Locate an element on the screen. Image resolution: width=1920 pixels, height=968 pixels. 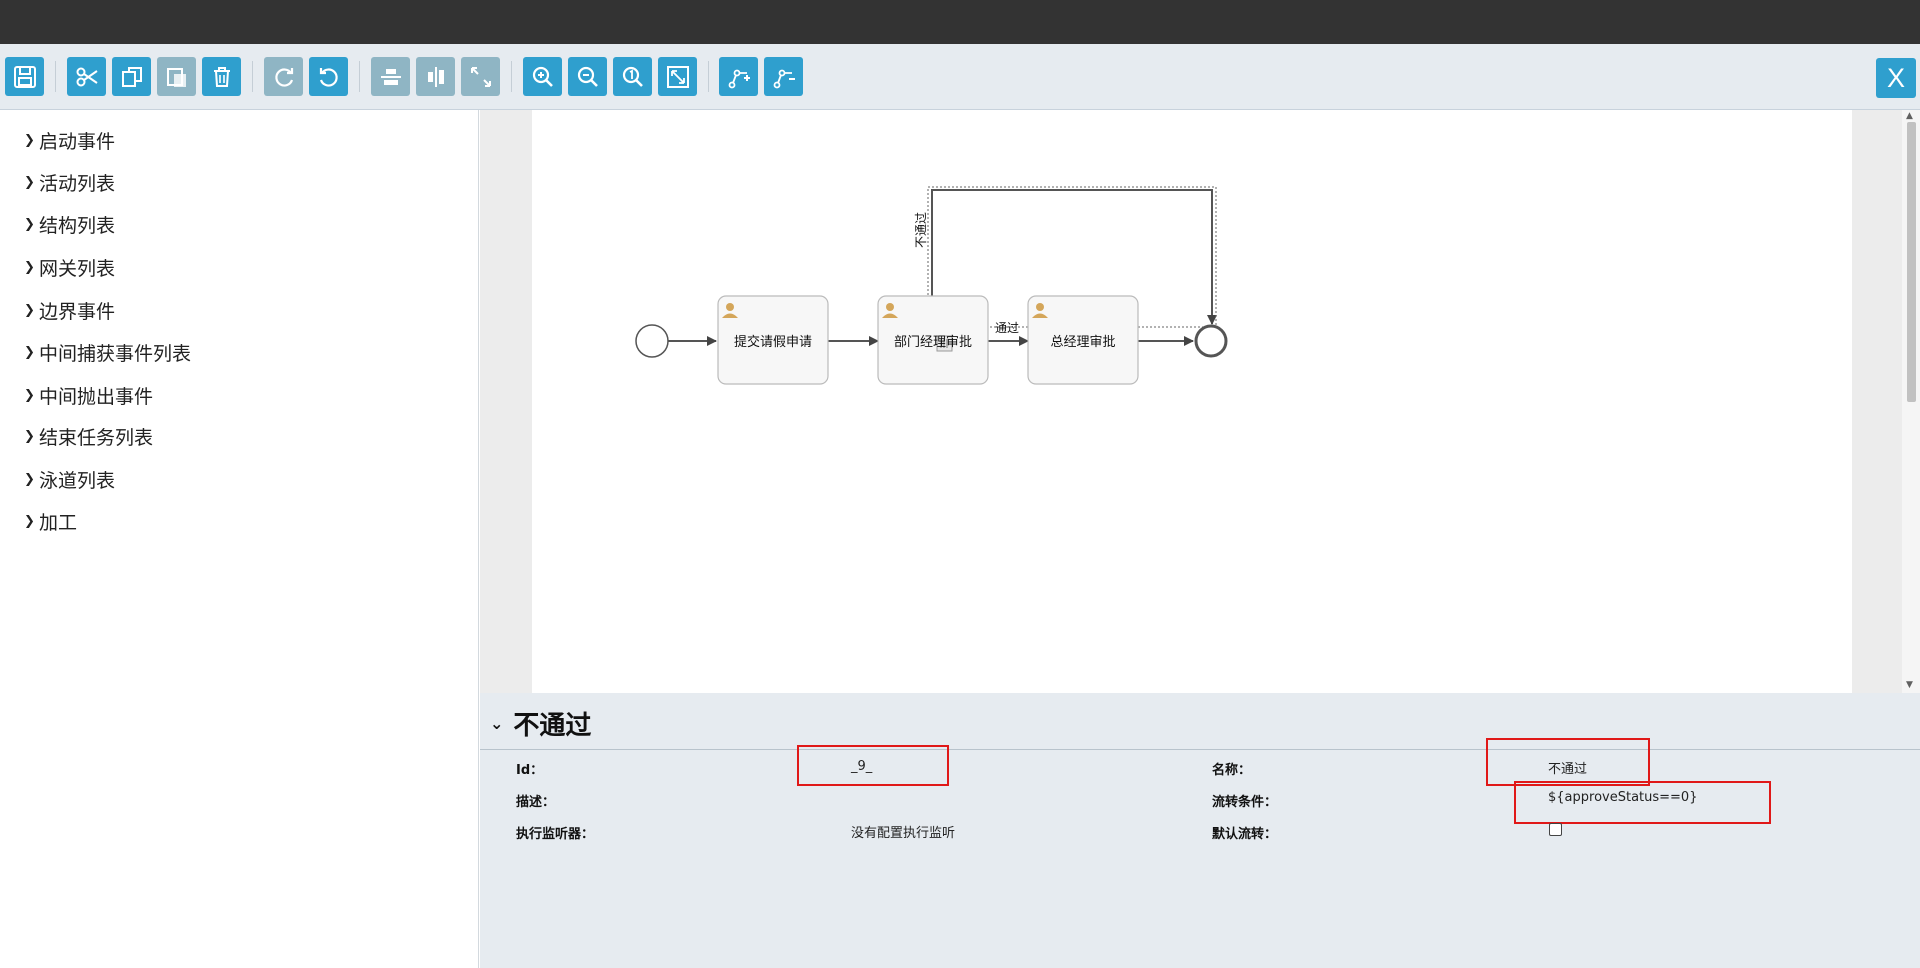
palette-item-throwing-events: ❯ 中间抛出事件 is located at coordinates (88, 395).